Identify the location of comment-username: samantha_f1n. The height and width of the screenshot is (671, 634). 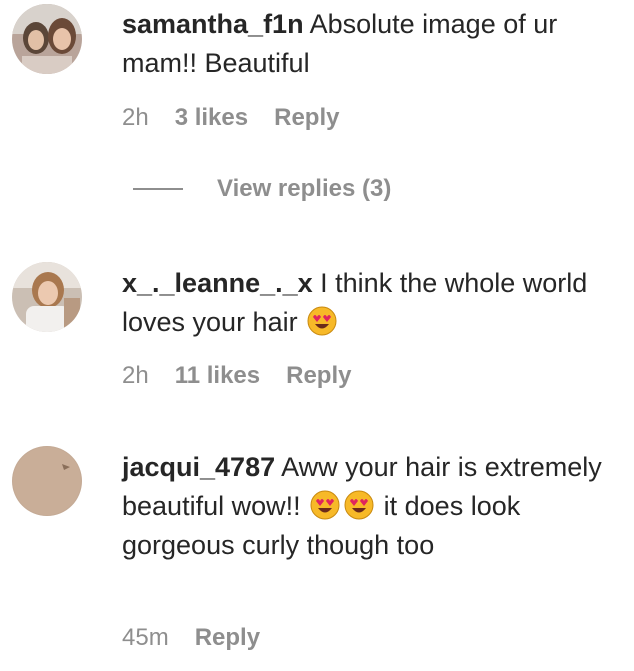
(213, 24).